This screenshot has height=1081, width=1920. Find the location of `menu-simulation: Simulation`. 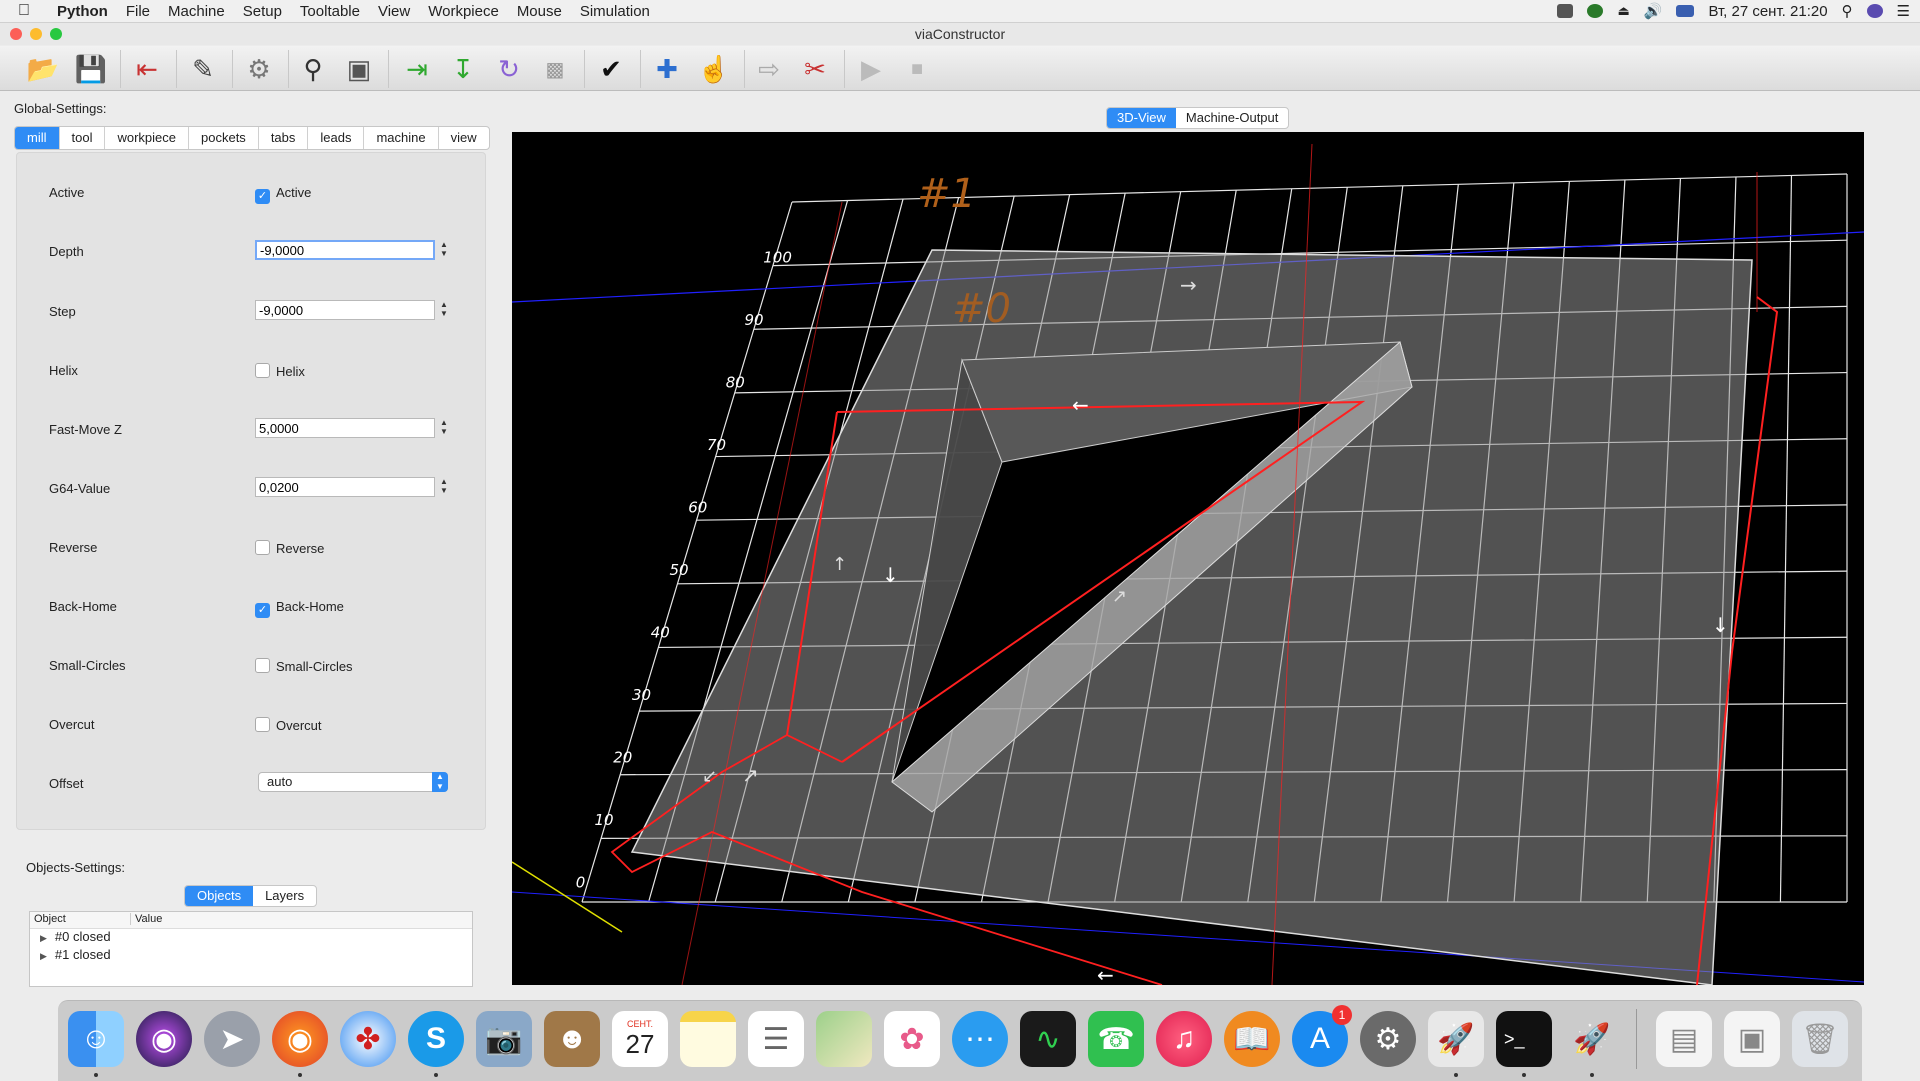

menu-simulation: Simulation is located at coordinates (615, 11).